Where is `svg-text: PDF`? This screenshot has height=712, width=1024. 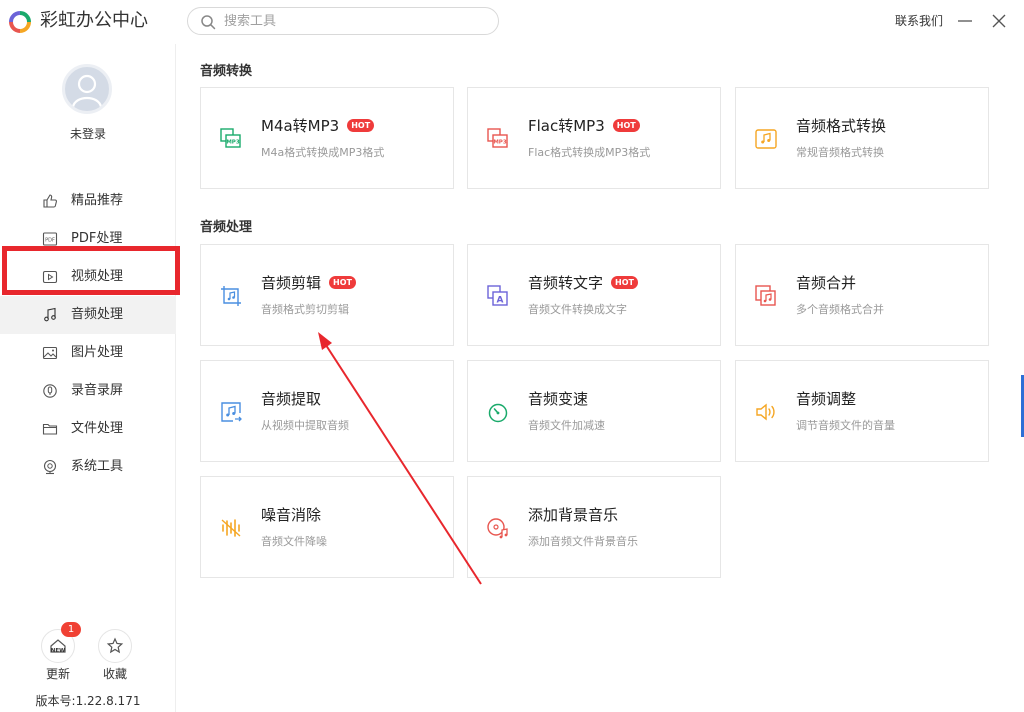 svg-text: PDF is located at coordinates (50, 241).